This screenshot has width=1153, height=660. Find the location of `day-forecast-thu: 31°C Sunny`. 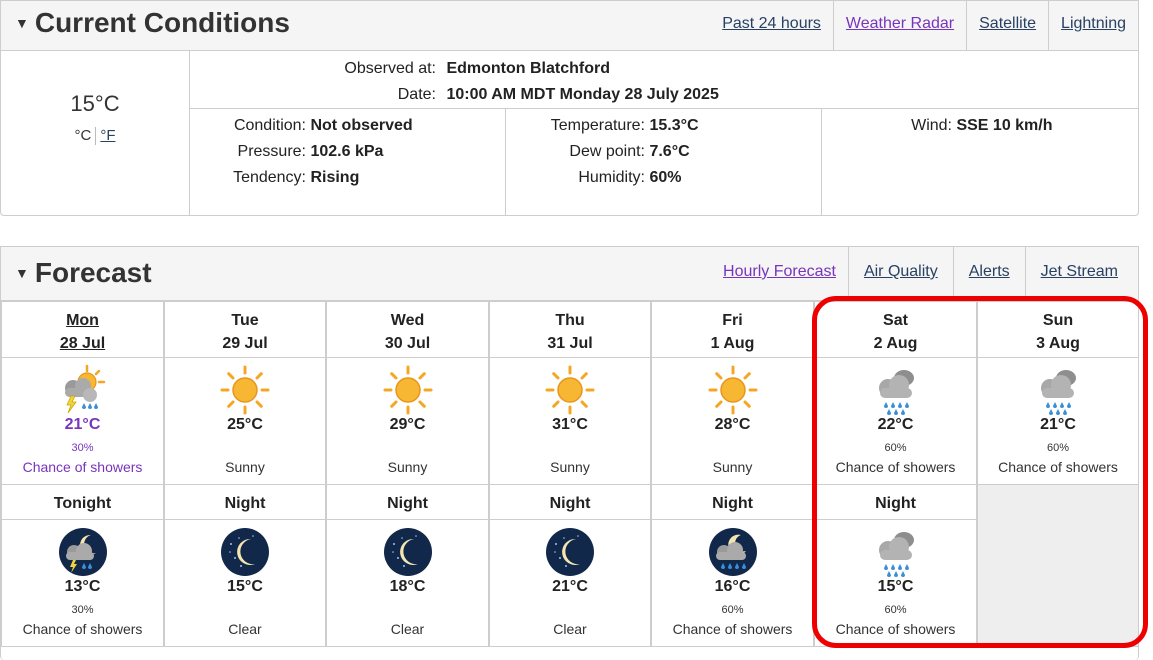

day-forecast-thu: 31°C Sunny is located at coordinates (570, 421).